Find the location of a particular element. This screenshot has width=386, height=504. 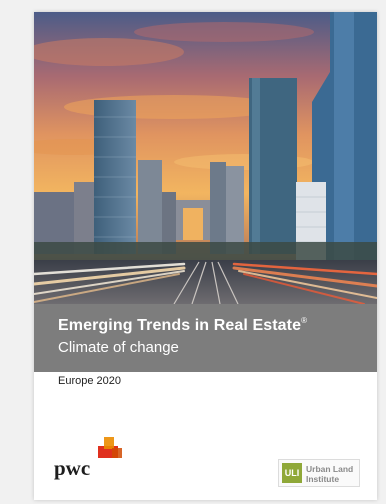

registered-mark: ® is located at coordinates (304, 320).